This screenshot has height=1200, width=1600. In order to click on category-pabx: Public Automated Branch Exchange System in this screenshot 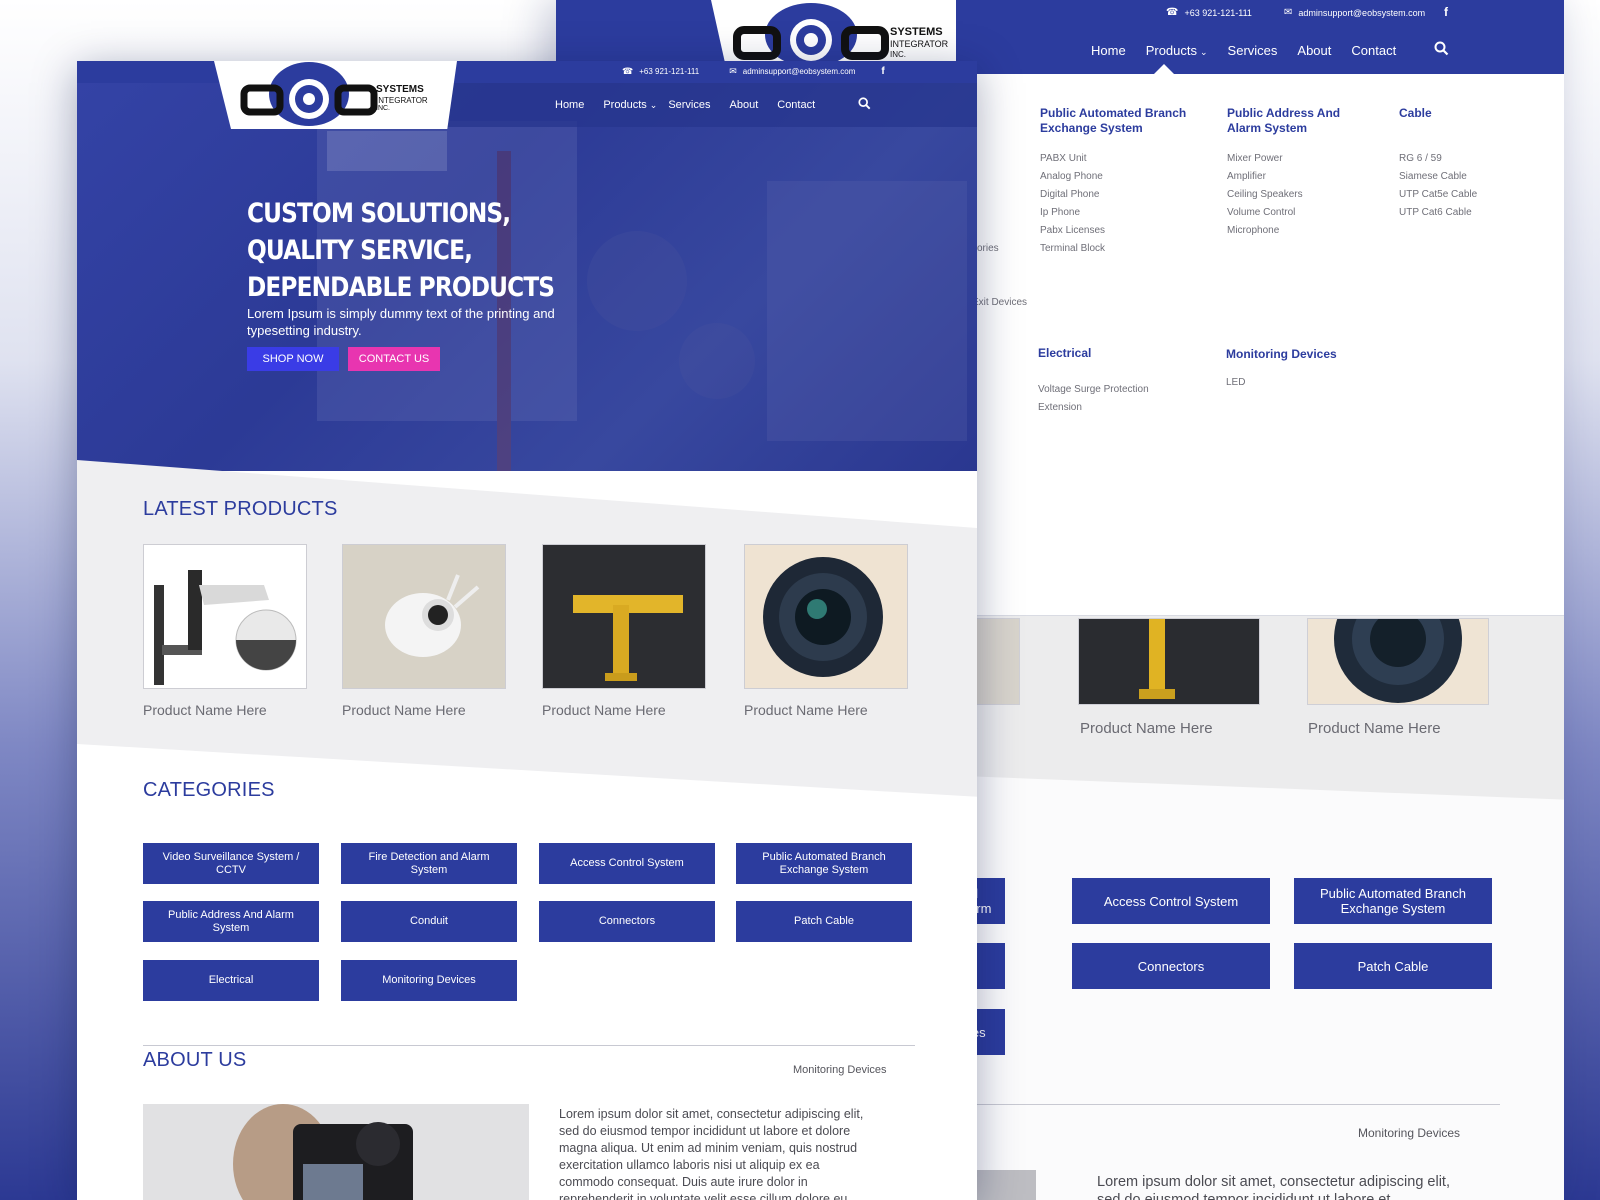, I will do `click(824, 863)`.